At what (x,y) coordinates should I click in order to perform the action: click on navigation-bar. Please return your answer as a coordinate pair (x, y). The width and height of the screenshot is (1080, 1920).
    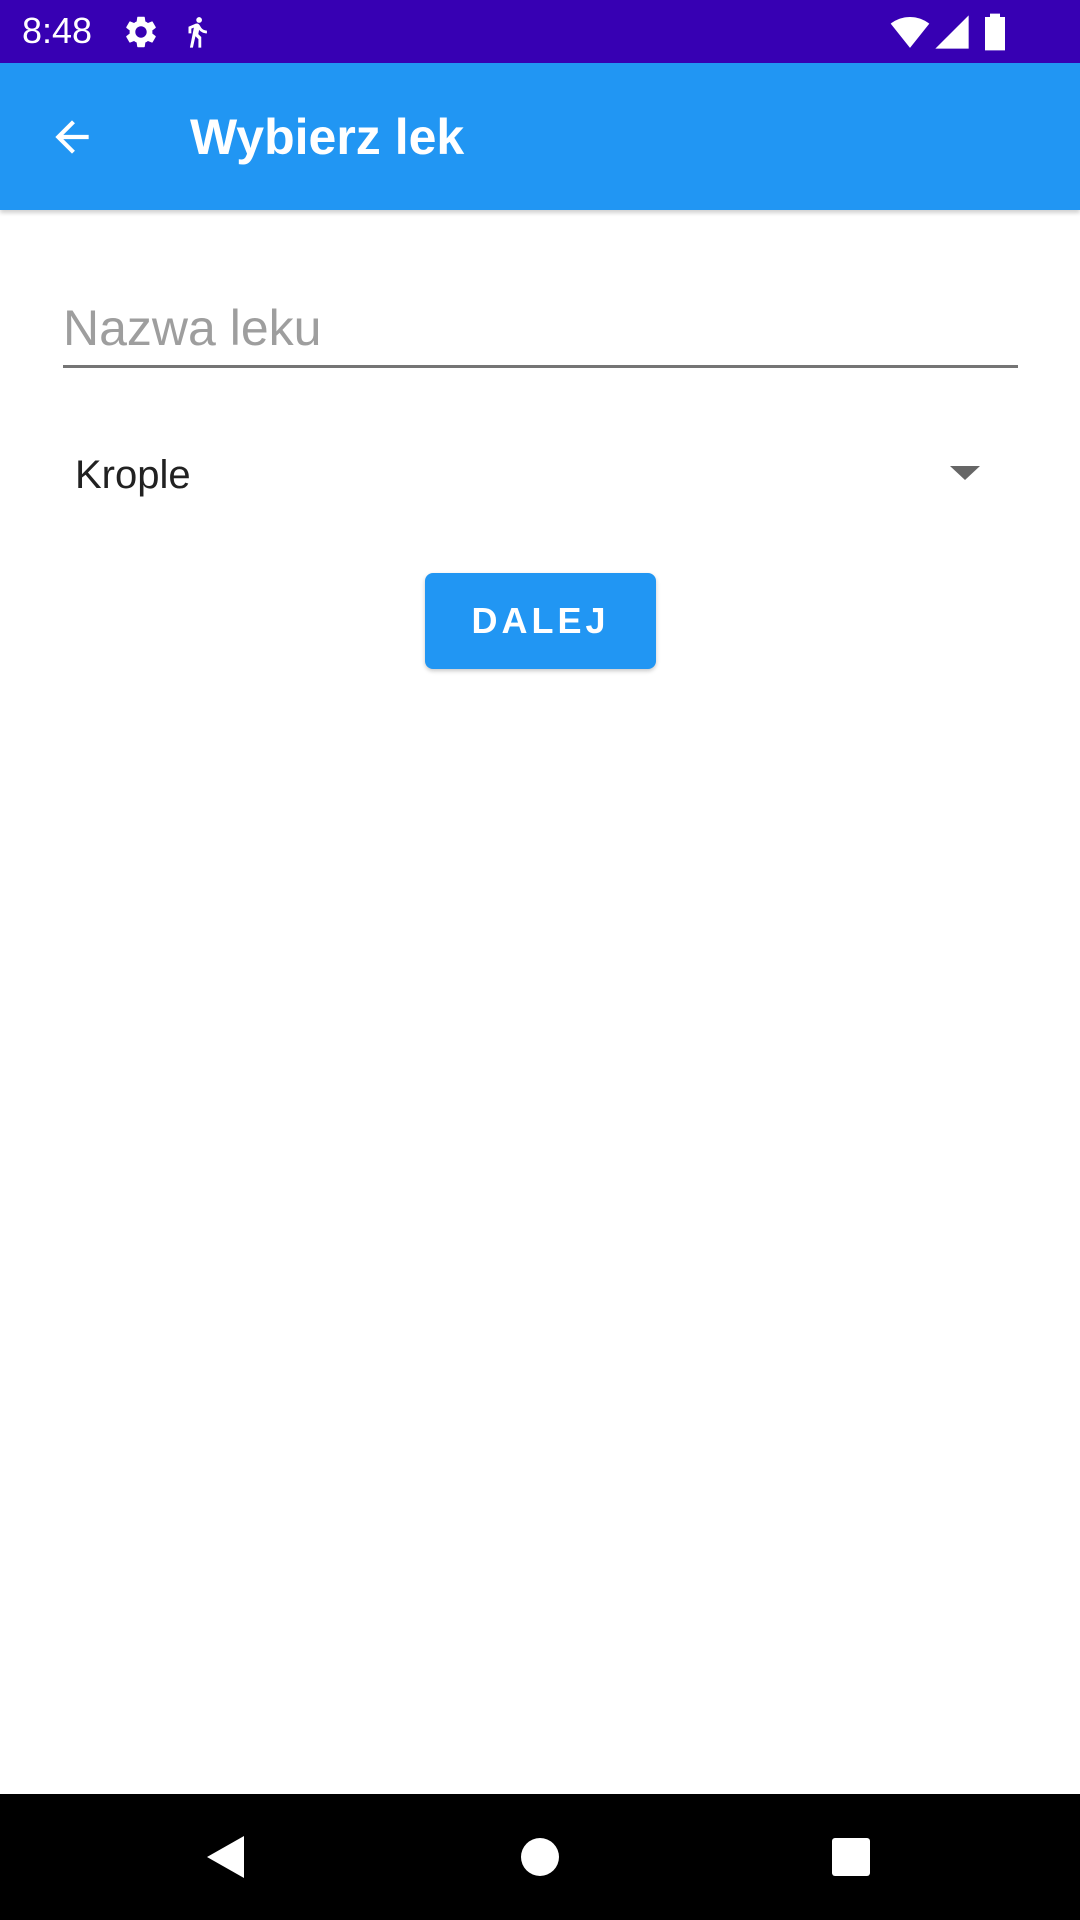
    Looking at the image, I should click on (540, 1857).